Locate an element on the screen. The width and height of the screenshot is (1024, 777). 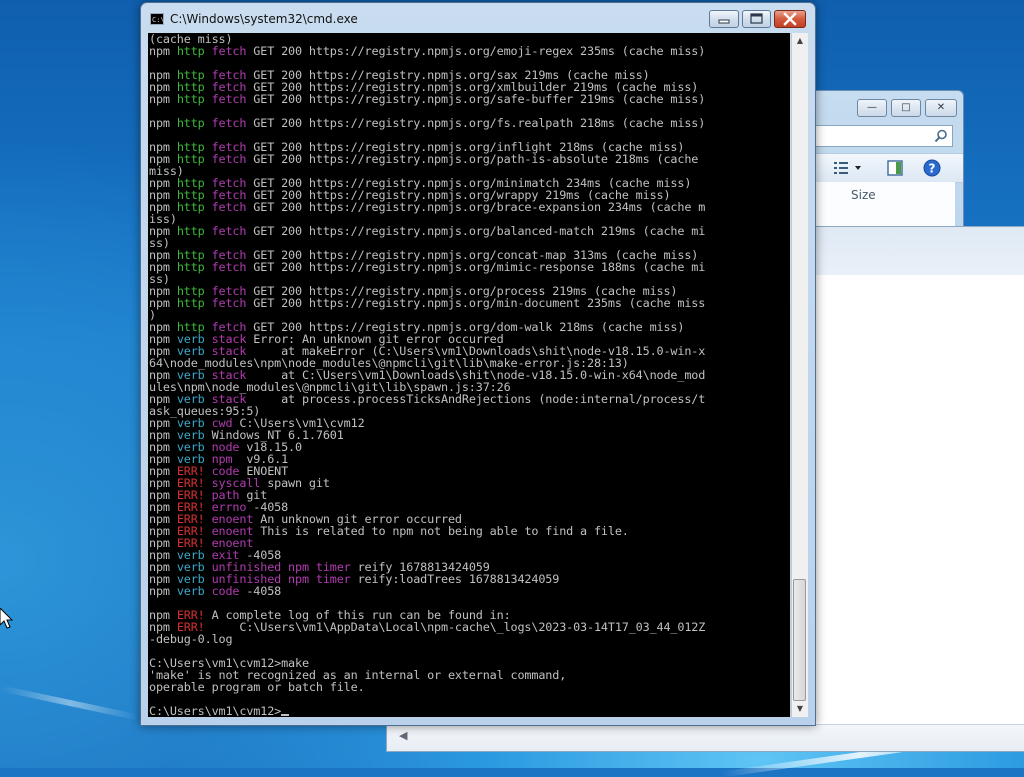
console-scrollbar: ▲ ▼ is located at coordinates (799, 375).